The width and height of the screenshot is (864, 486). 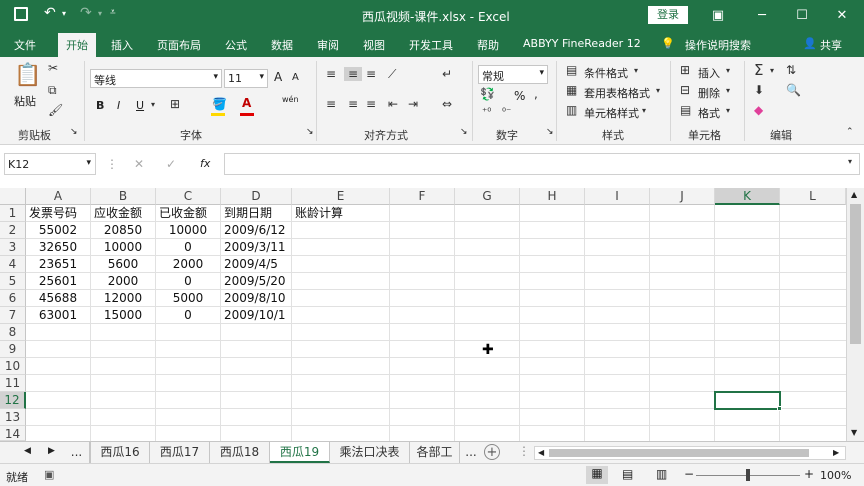 What do you see at coordinates (809, 474) in the screenshot?
I see `zoom-in-icon: +` at bounding box center [809, 474].